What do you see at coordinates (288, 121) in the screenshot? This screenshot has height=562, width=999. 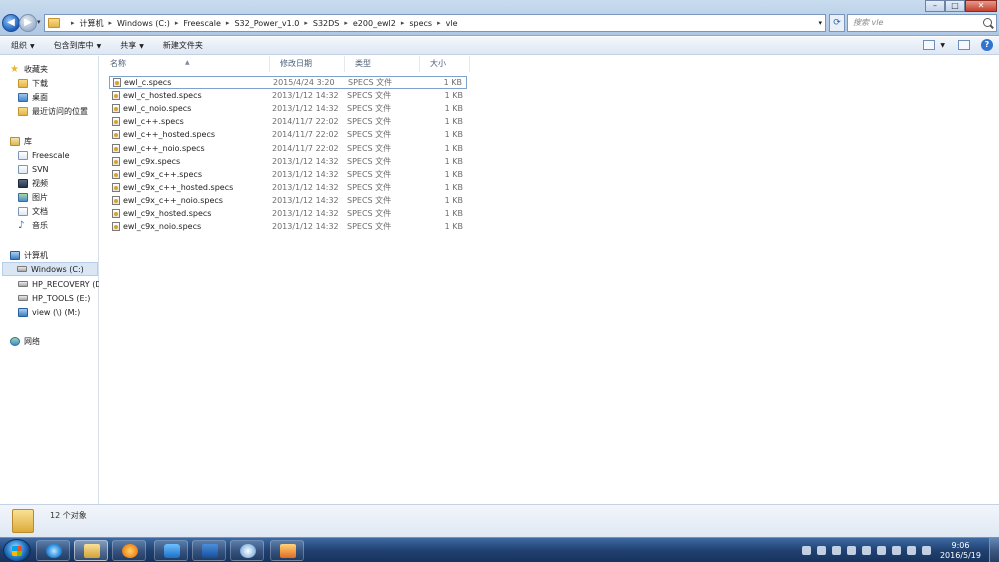 I see `table-row: ewl_c++.specs 2014/11/7 22:02 SPECS 文件 1 KB` at bounding box center [288, 121].